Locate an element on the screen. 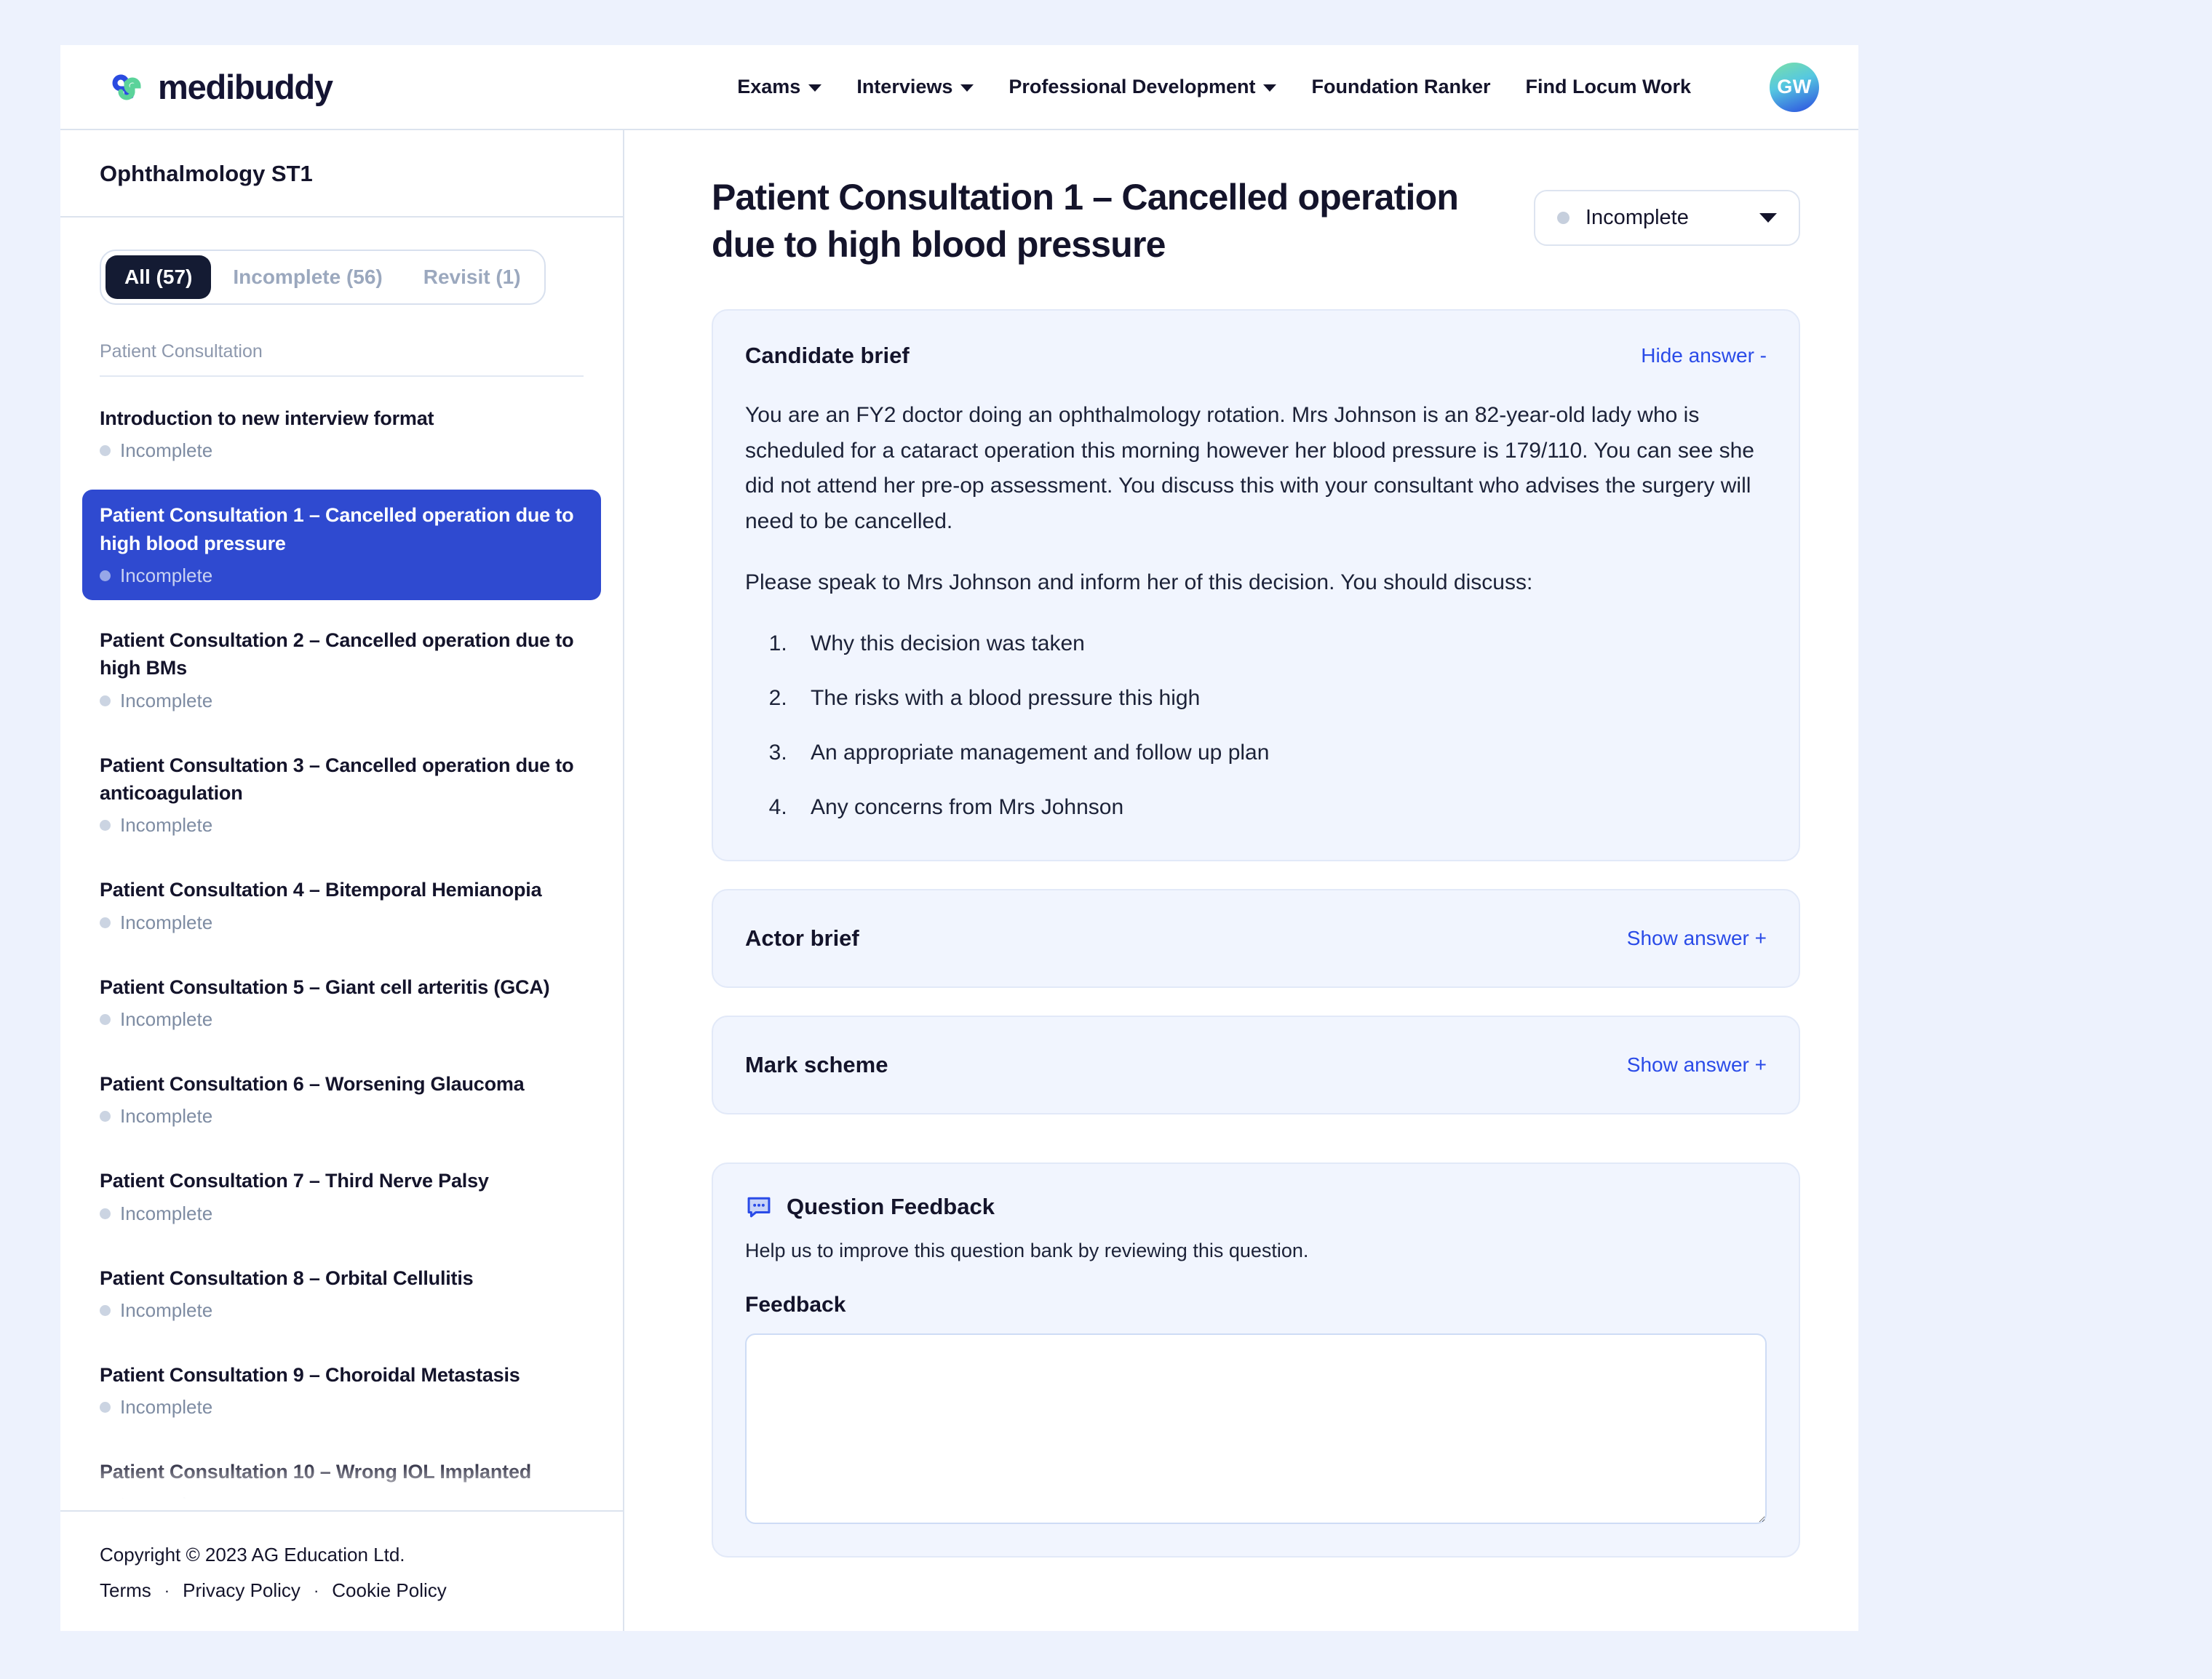 This screenshot has width=2212, height=1679. brand-logo: medibuddy is located at coordinates (222, 87).